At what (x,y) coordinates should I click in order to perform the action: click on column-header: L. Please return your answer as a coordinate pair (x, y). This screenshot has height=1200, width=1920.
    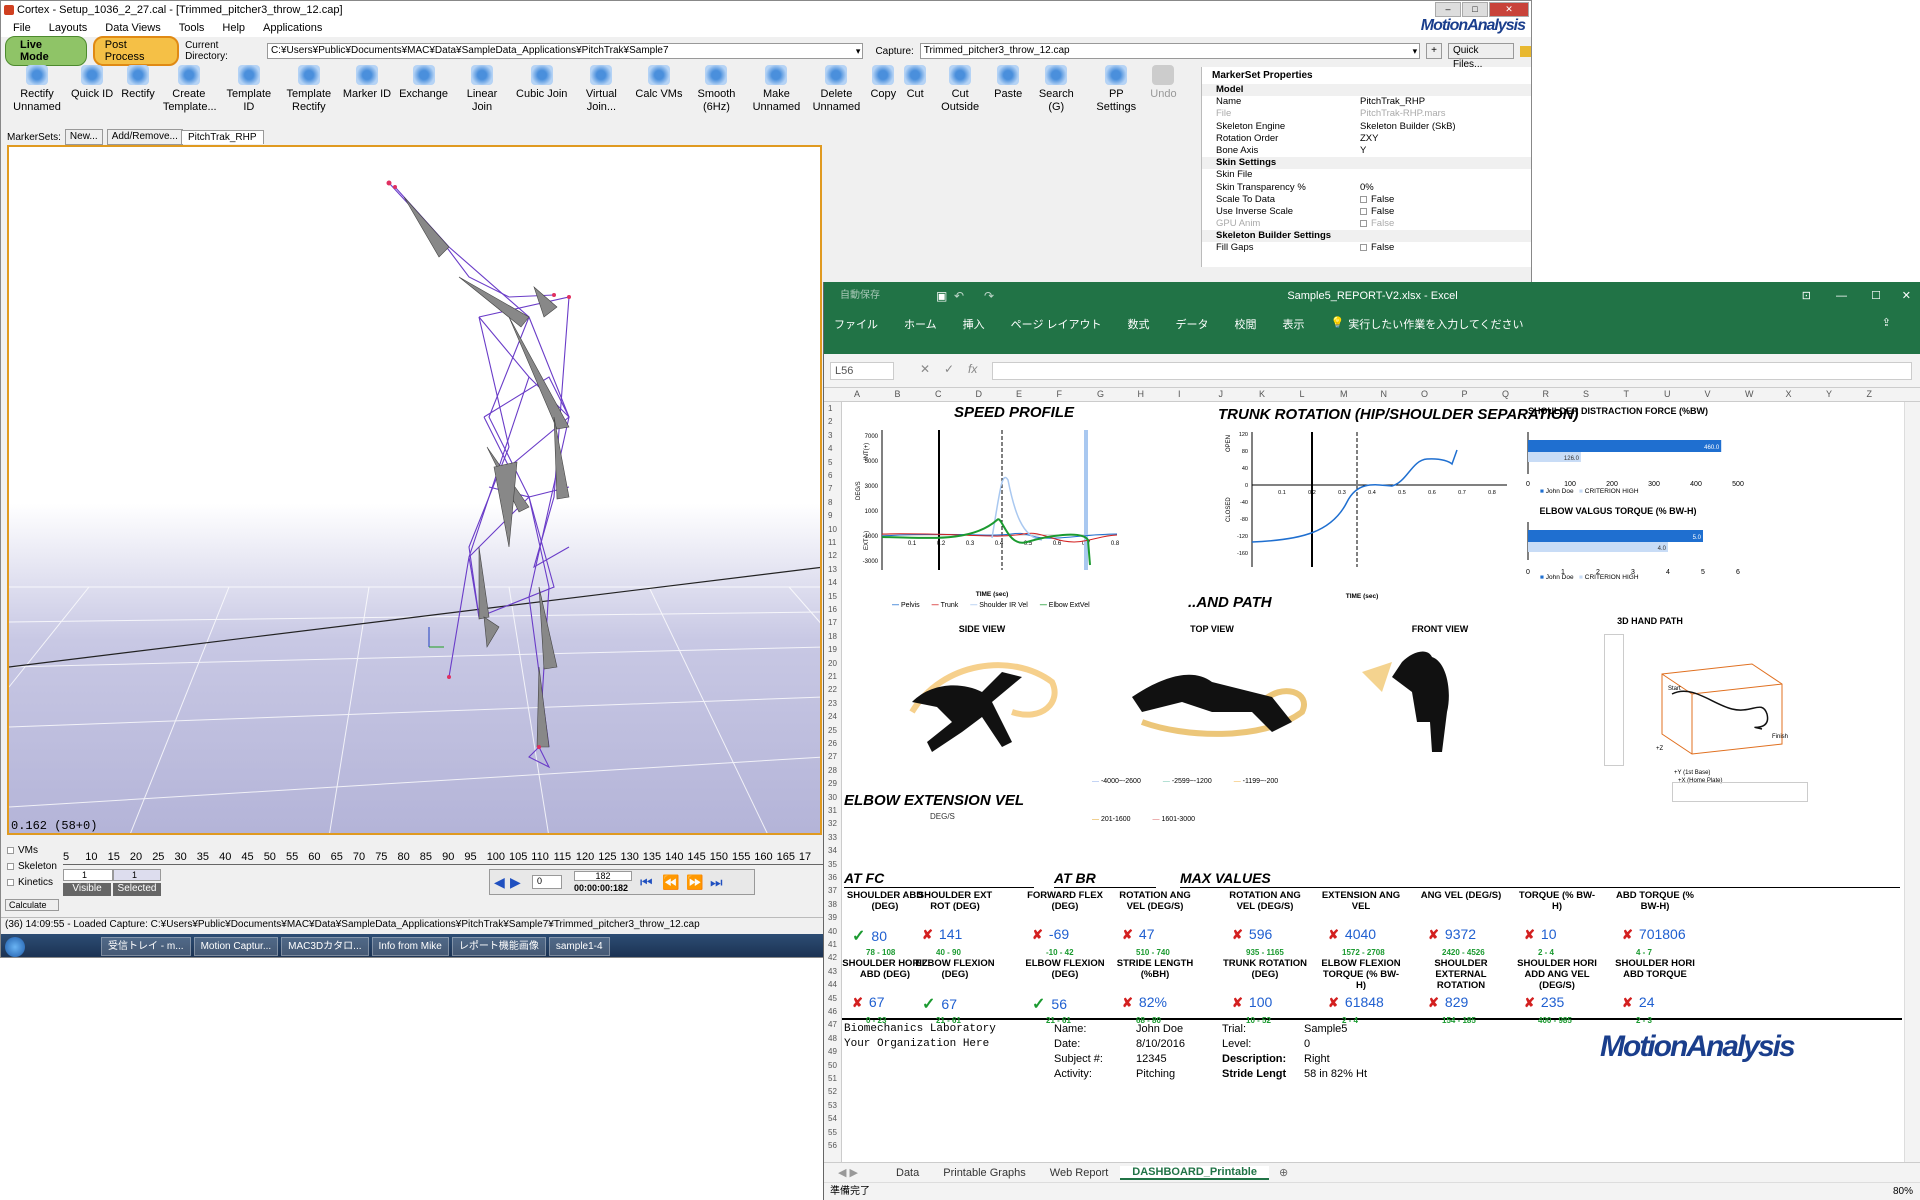
    Looking at the image, I should click on (1302, 394).